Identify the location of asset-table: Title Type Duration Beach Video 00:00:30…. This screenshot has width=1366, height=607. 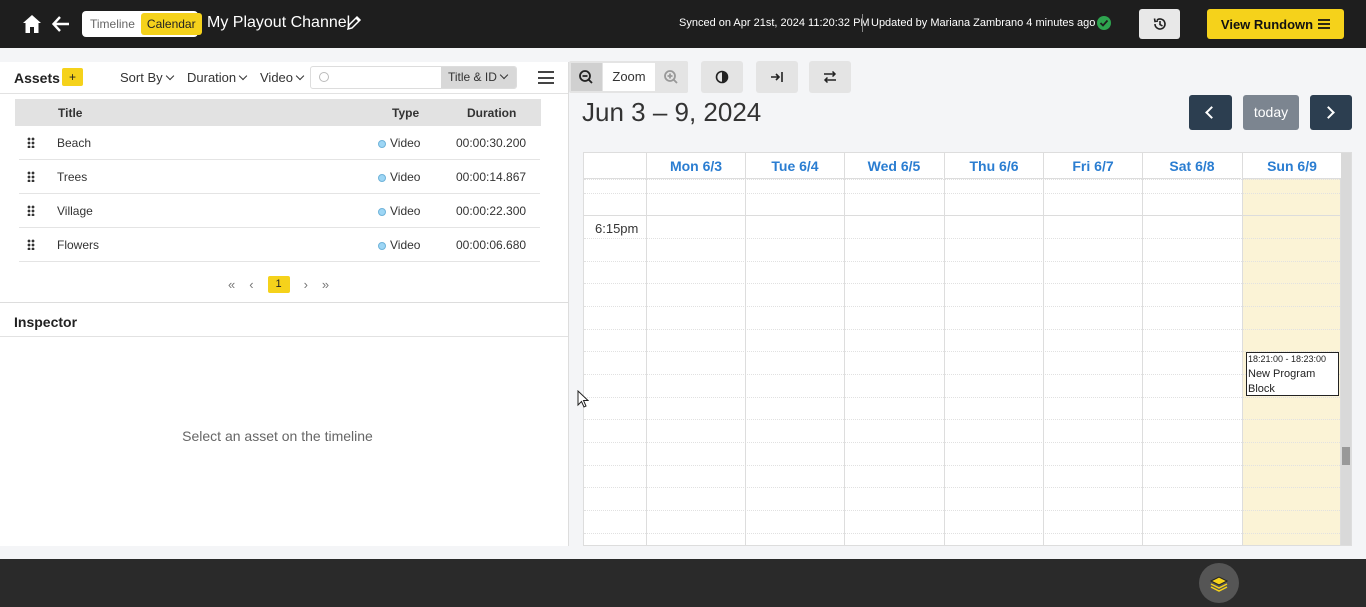
(278, 180).